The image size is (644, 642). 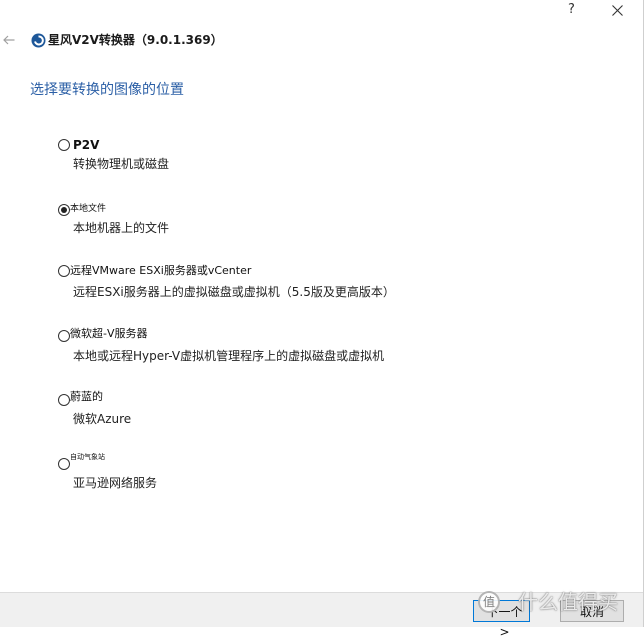 What do you see at coordinates (135, 40) in the screenshot?
I see `app-title: 星风V2V转换器（9.0.1.369）` at bounding box center [135, 40].